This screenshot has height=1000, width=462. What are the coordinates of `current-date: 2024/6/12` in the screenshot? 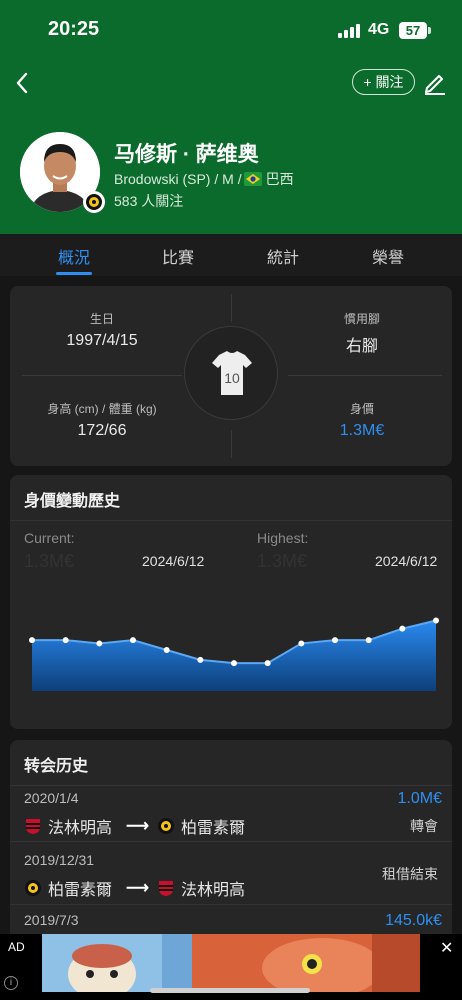 It's located at (173, 561).